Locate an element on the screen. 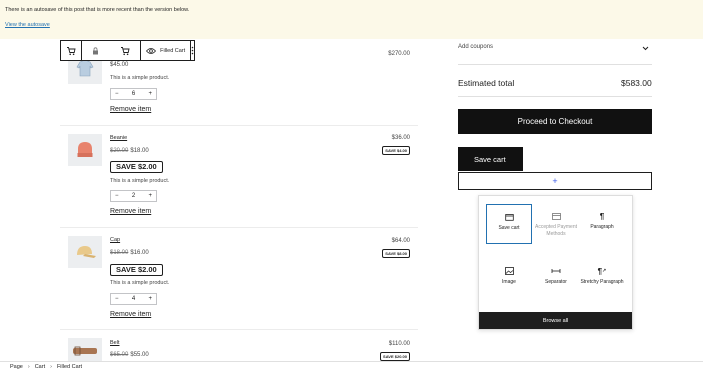 Image resolution: width=703 pixels, height=371 pixels. inserter-item-stretchy-paragraph: ¶ ↗ Stretchy Paragraph is located at coordinates (602, 279).